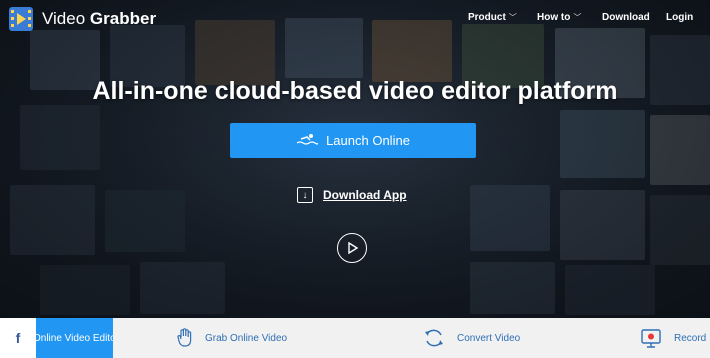 Image resolution: width=710 pixels, height=358 pixels. Describe the element at coordinates (246, 338) in the screenshot. I see `tab-grab-online-video-label: Grab Online Video` at that location.